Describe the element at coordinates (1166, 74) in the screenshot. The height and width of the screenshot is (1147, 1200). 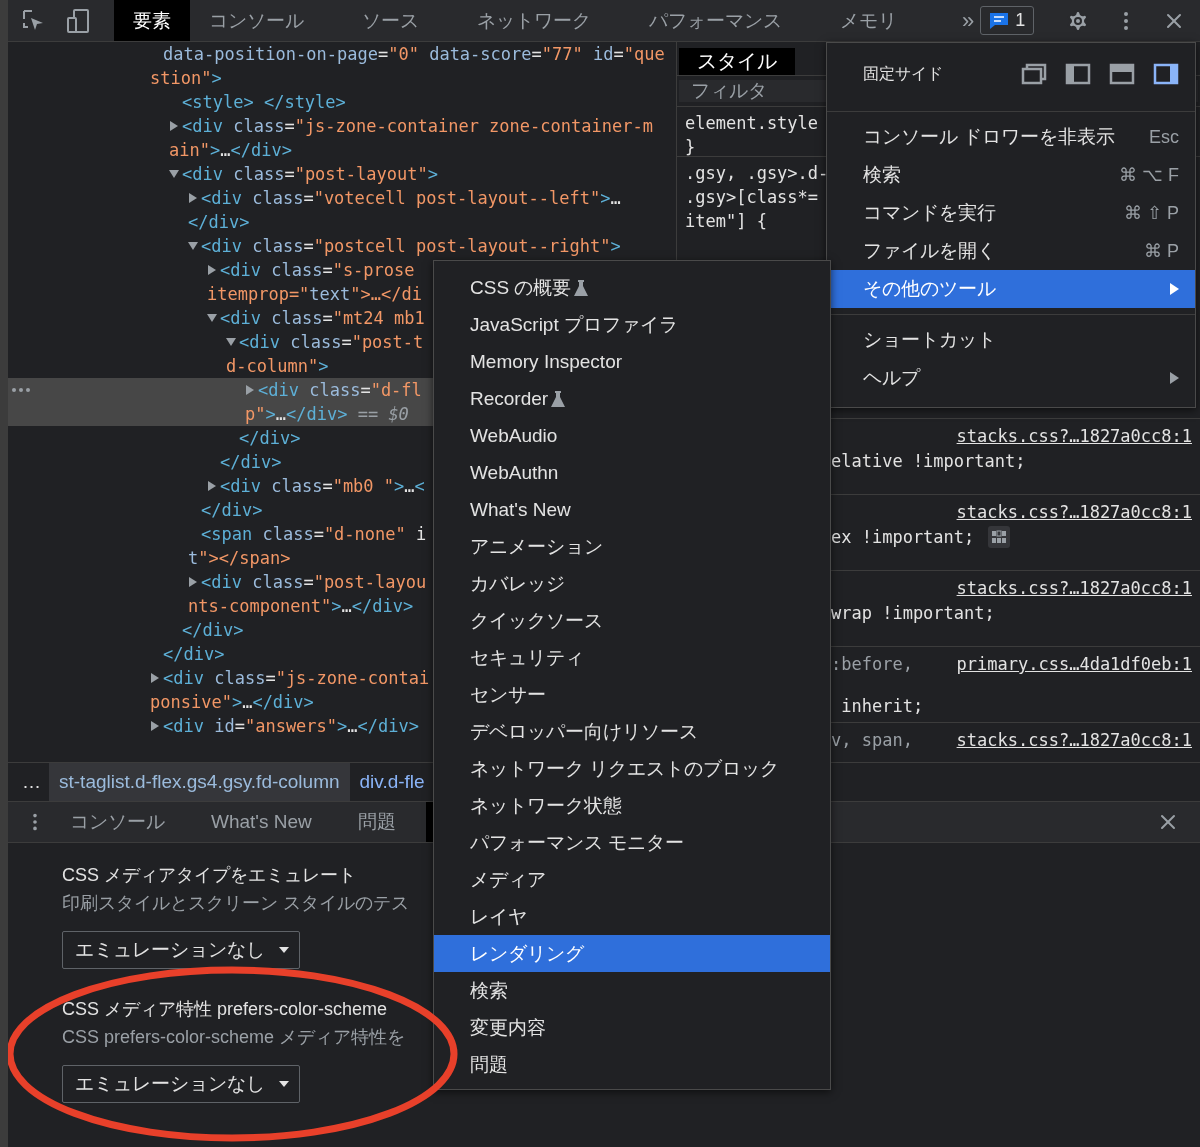
I see `dock-right-icon` at that location.